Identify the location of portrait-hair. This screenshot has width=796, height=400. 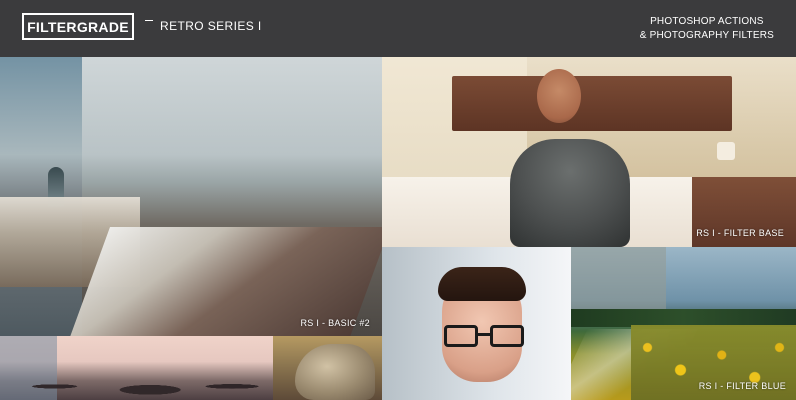
(482, 284).